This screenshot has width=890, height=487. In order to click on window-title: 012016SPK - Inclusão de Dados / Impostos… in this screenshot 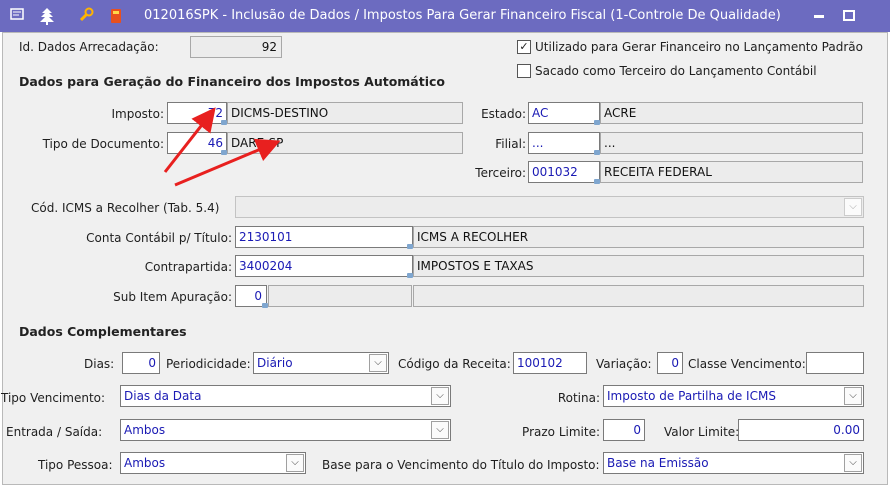, I will do `click(462, 15)`.